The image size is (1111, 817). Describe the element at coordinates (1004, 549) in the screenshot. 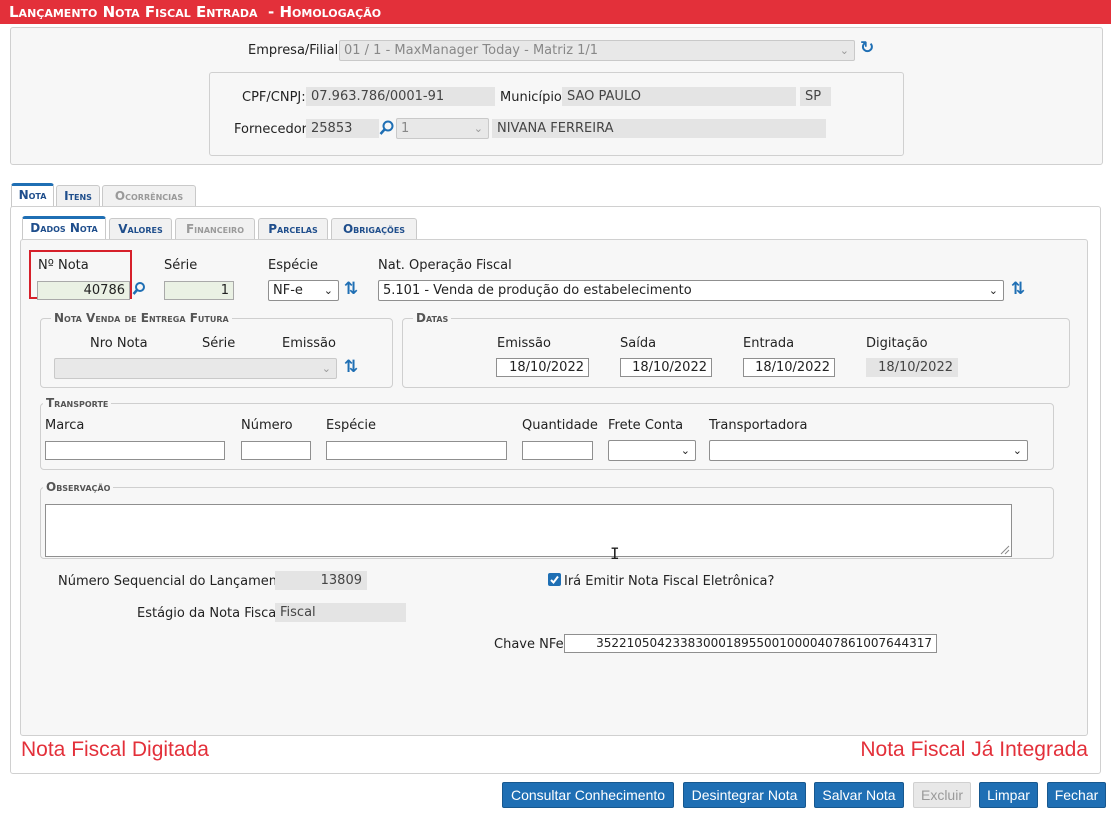

I see `resize-handle-icon` at that location.